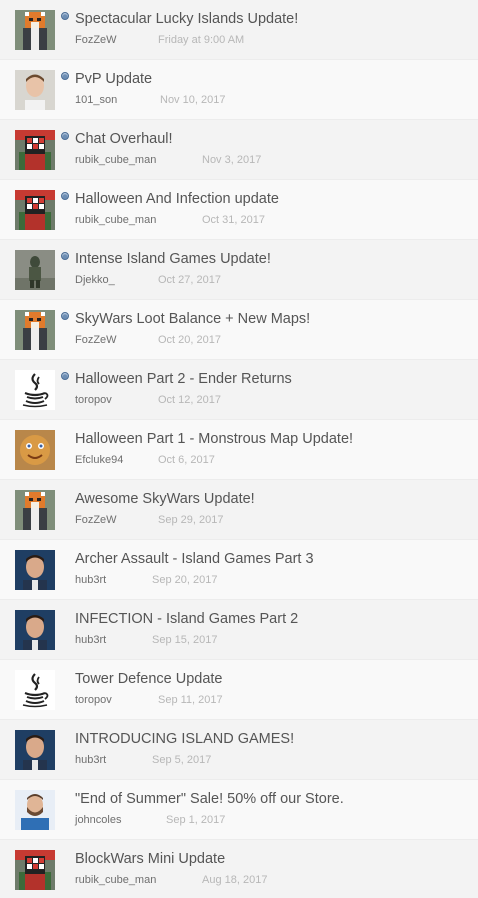  I want to click on thread-date: Friday at 9:00 AM, so click(201, 40).